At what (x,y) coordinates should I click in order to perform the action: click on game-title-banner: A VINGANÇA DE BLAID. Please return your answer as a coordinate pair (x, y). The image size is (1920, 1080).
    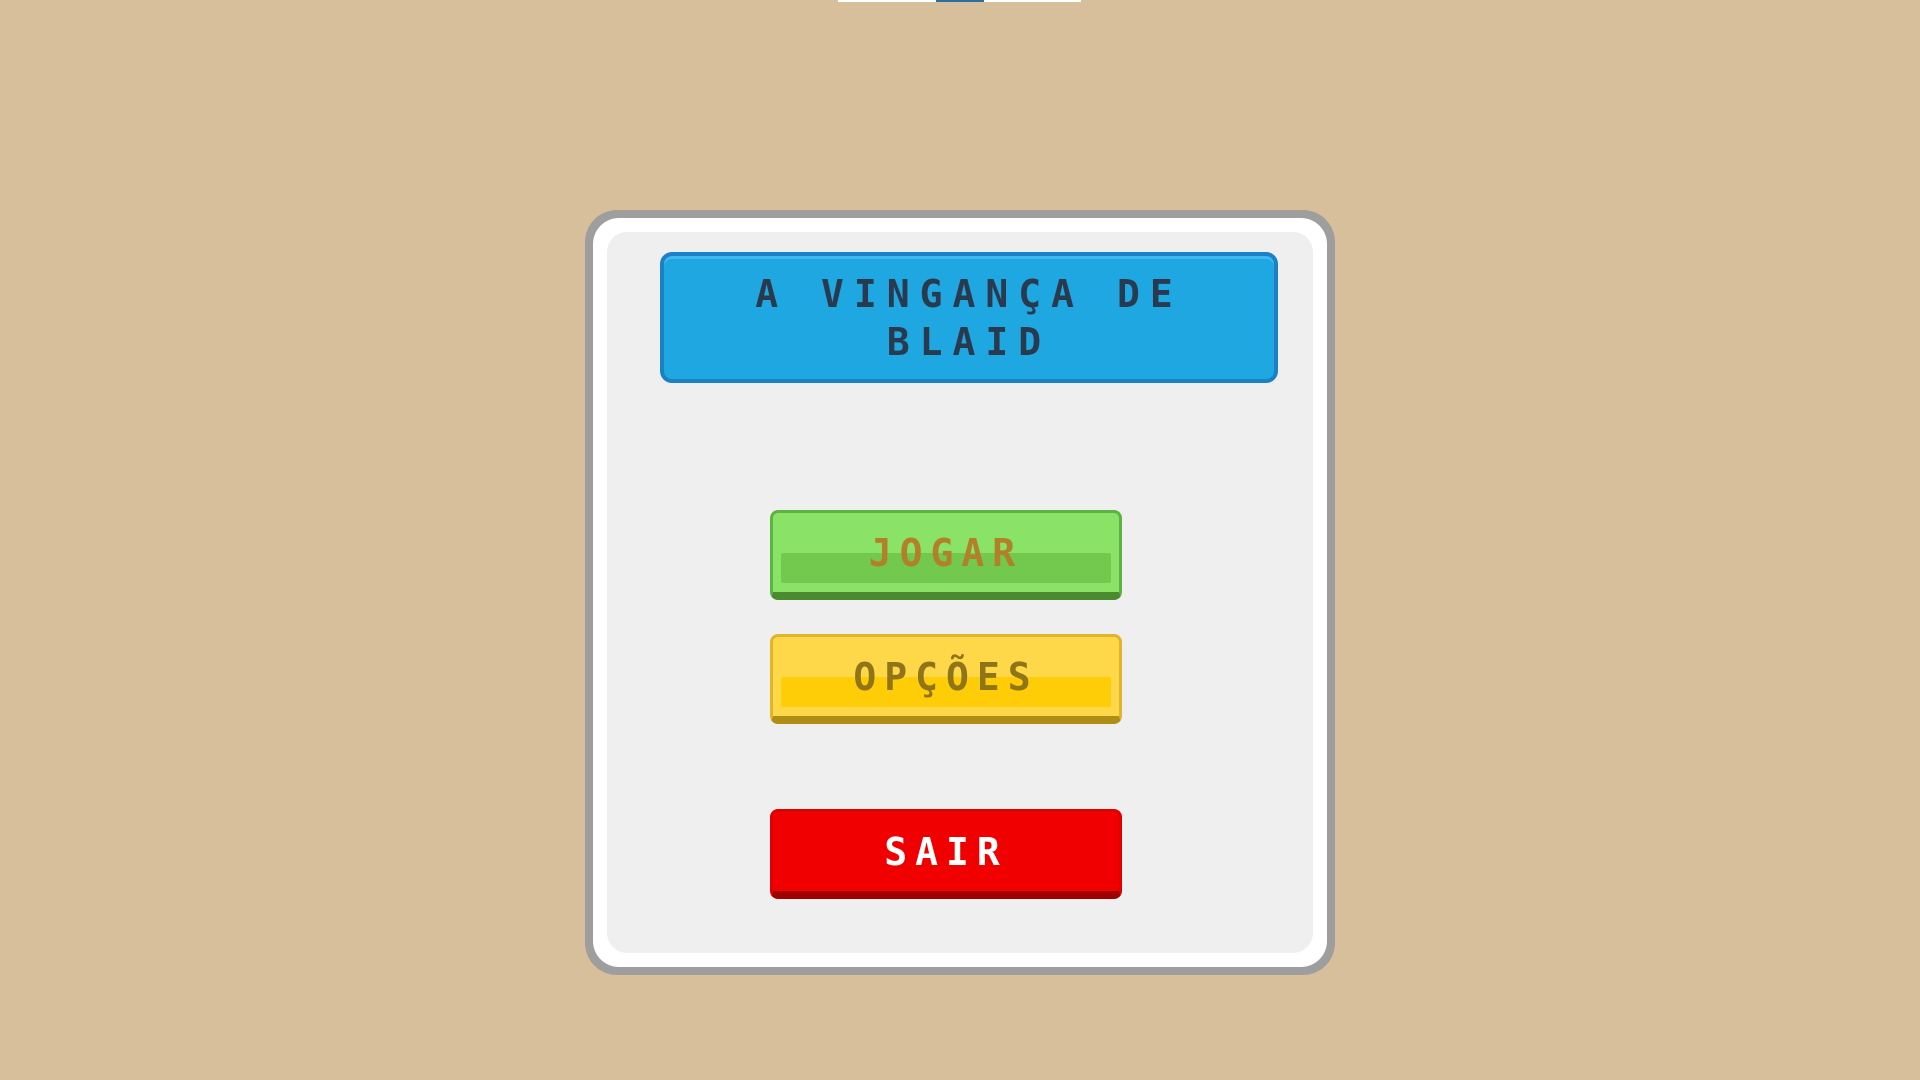
    Looking at the image, I should click on (969, 317).